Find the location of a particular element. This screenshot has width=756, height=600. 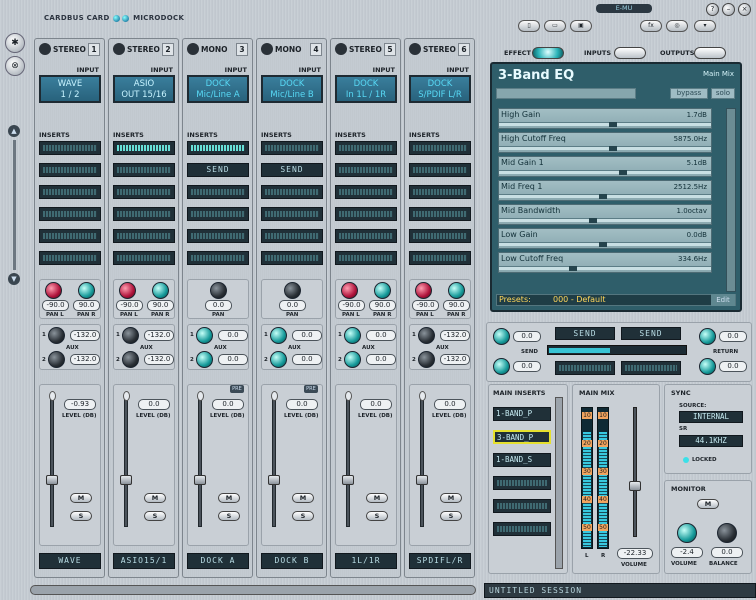

input-source-display: DOCK Mic/Line B is located at coordinates (292, 89).